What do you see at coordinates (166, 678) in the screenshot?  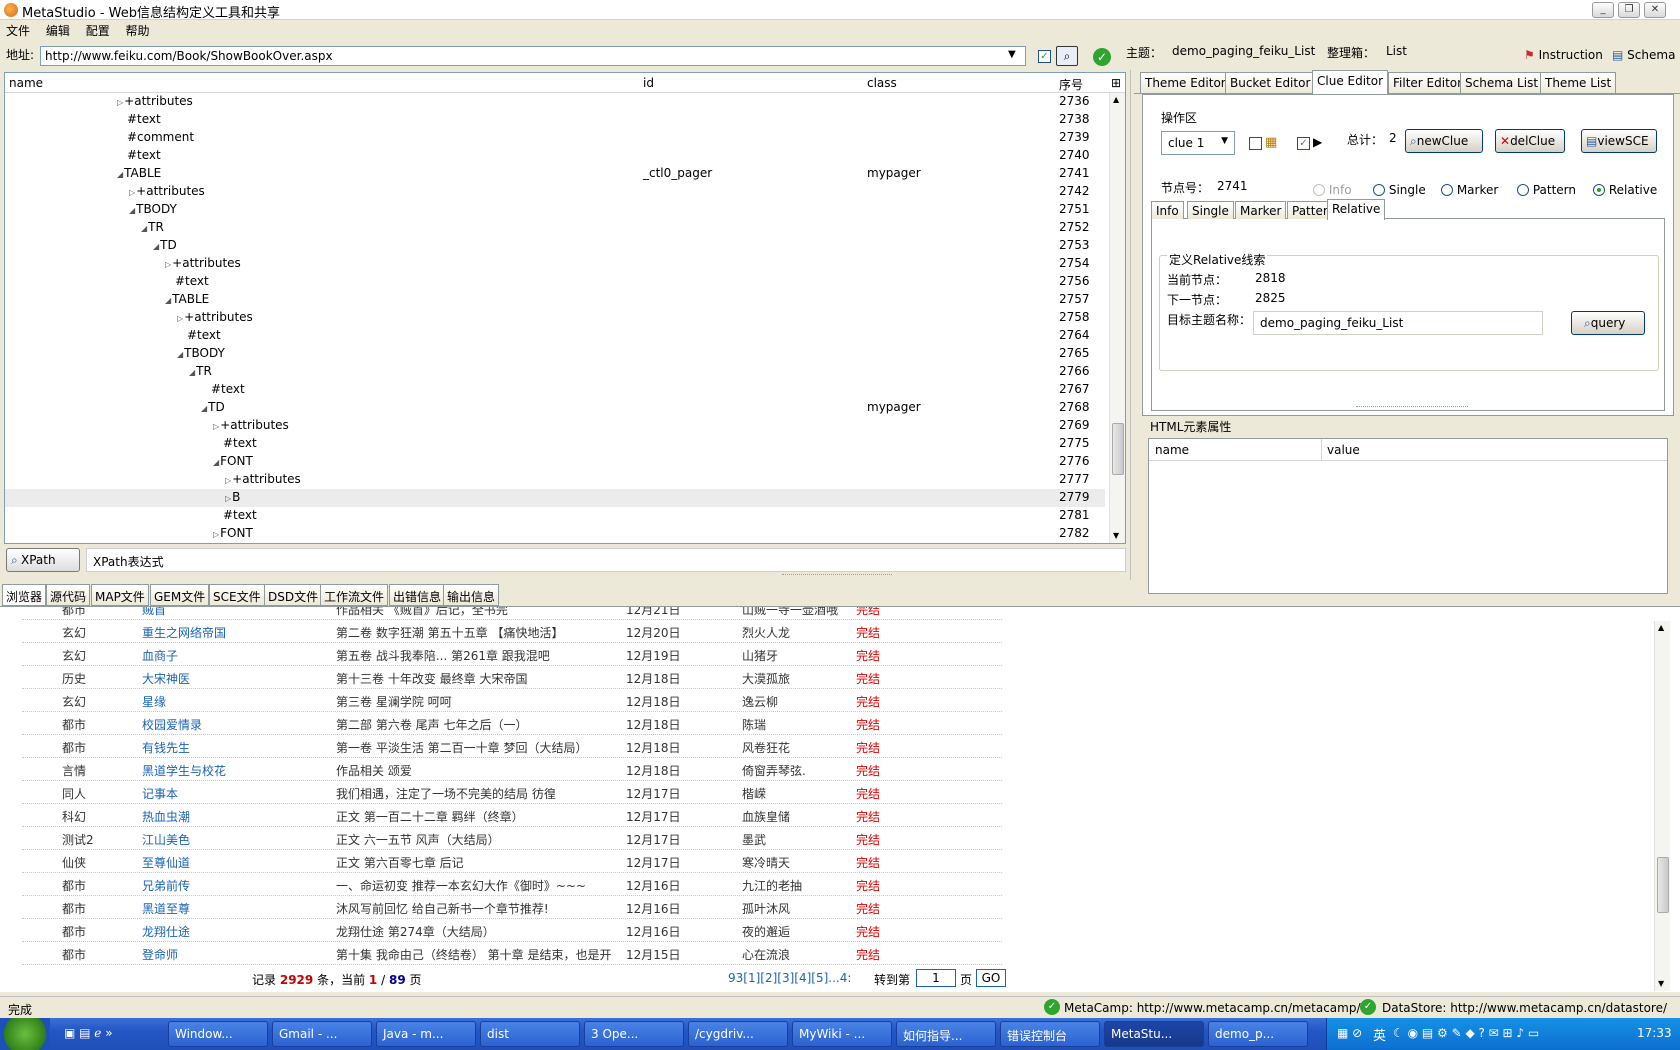 I see `book-title-link: 大宋神医` at bounding box center [166, 678].